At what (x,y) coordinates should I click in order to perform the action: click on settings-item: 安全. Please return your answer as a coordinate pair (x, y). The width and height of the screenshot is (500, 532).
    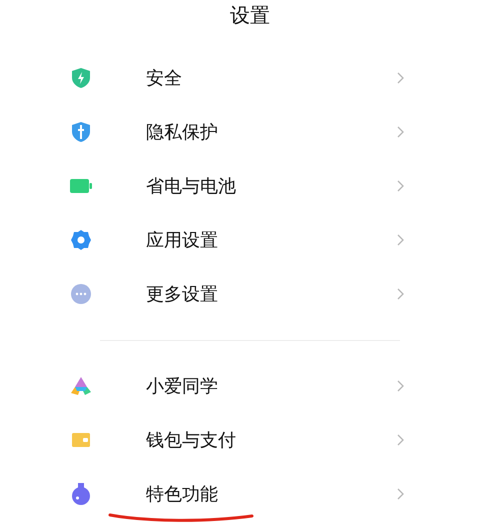
    Looking at the image, I should click on (250, 78).